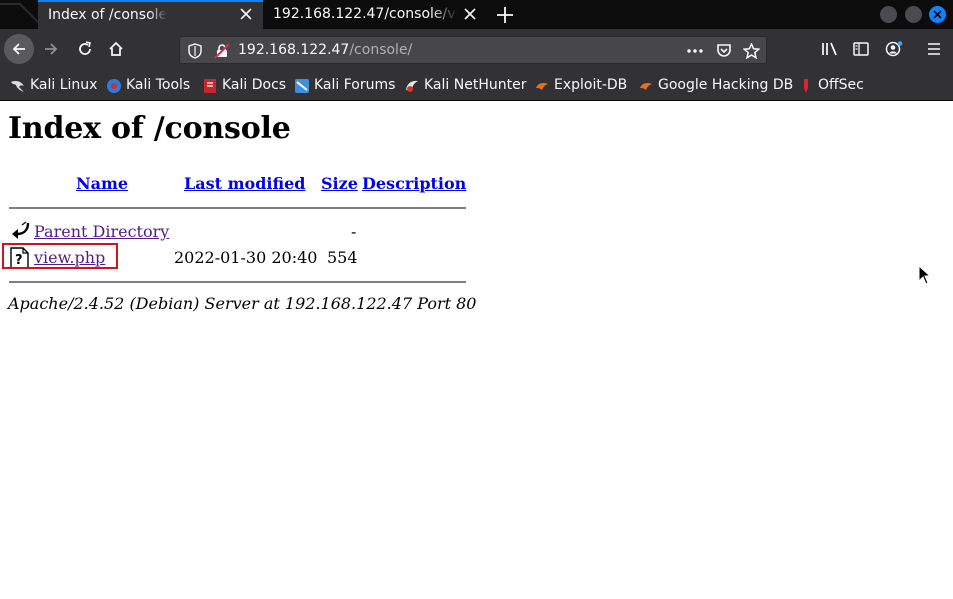 Image resolution: width=953 pixels, height=599 pixels. What do you see at coordinates (60, 256) in the screenshot?
I see `annotation-highlight-box` at bounding box center [60, 256].